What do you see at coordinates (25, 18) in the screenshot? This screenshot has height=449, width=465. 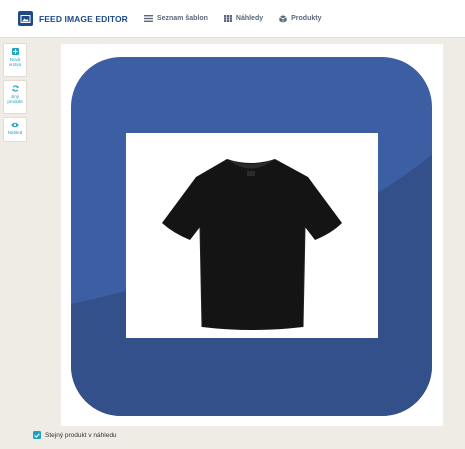 I see `image-editor-logo-icon` at bounding box center [25, 18].